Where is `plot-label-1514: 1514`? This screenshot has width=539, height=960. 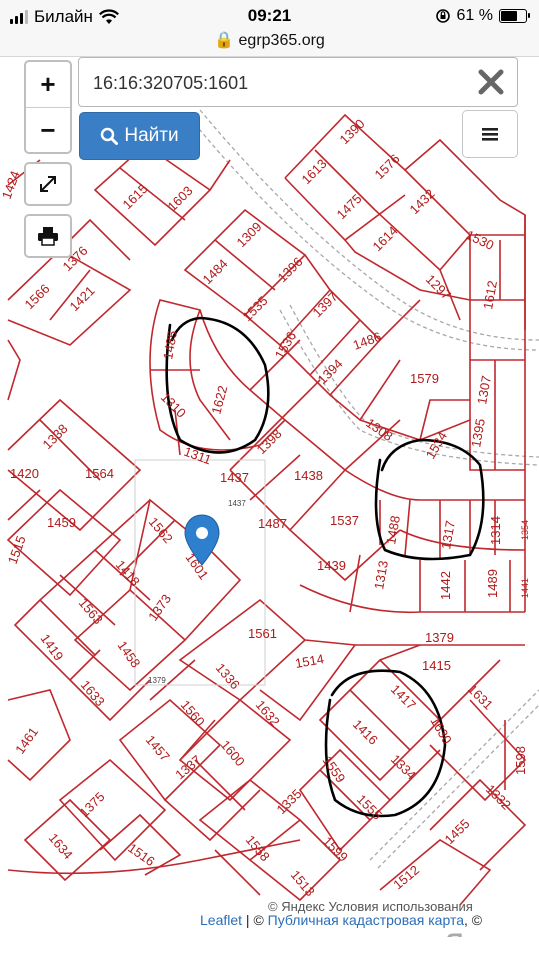 plot-label-1514: 1514 is located at coordinates (309, 661).